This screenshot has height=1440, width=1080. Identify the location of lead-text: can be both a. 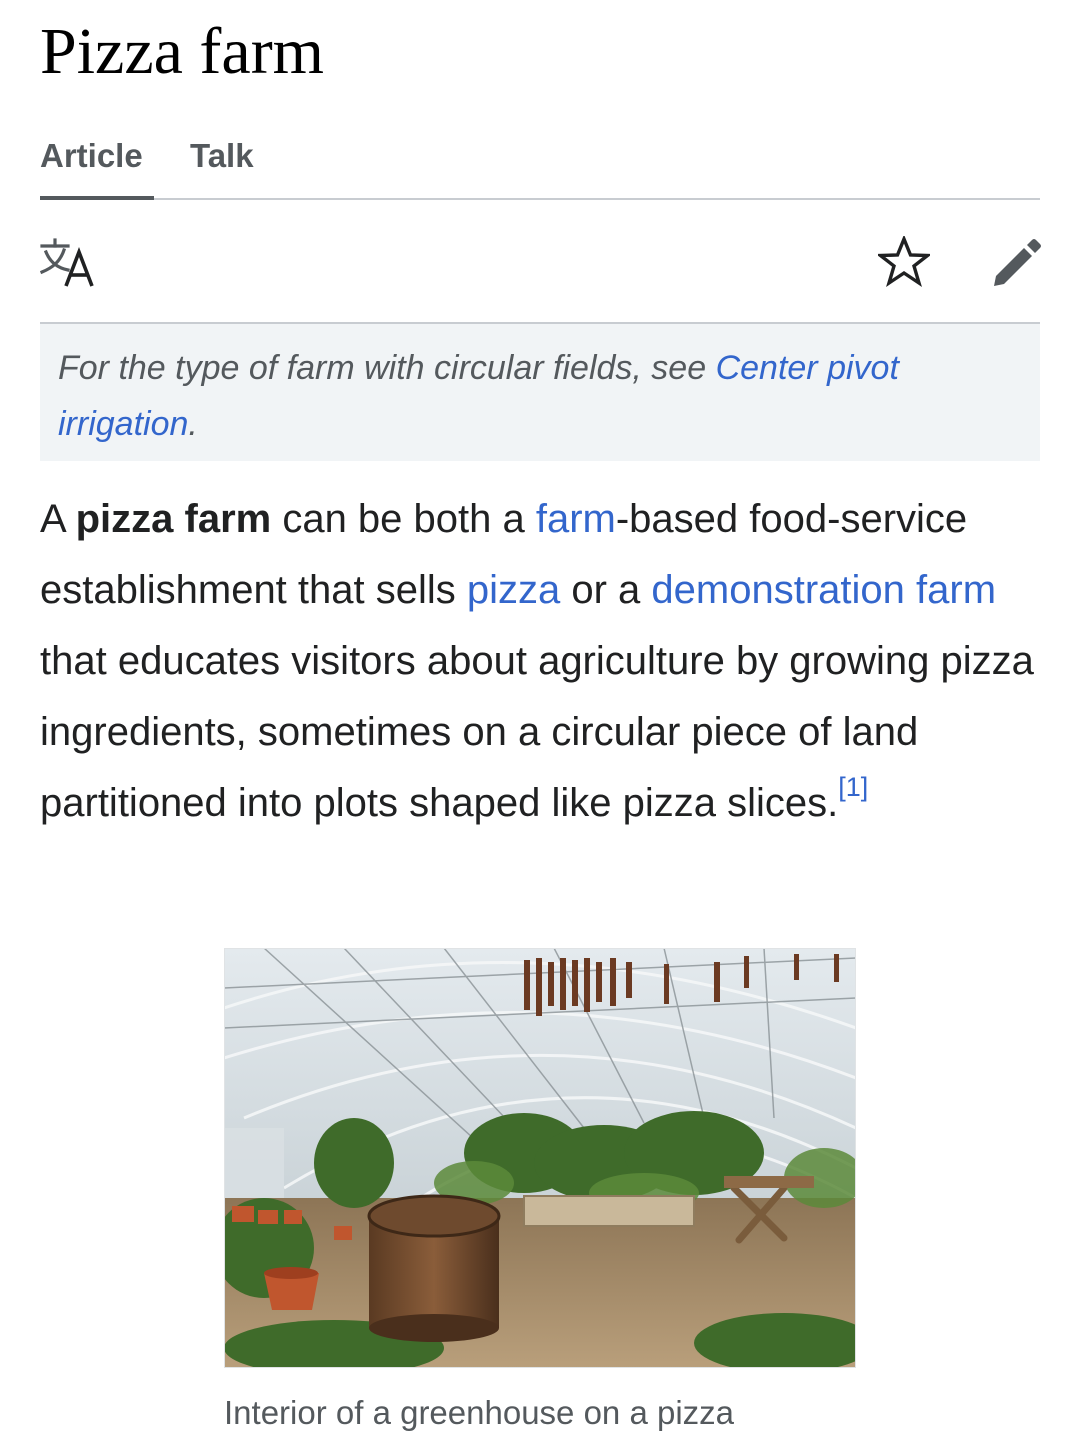
(403, 519).